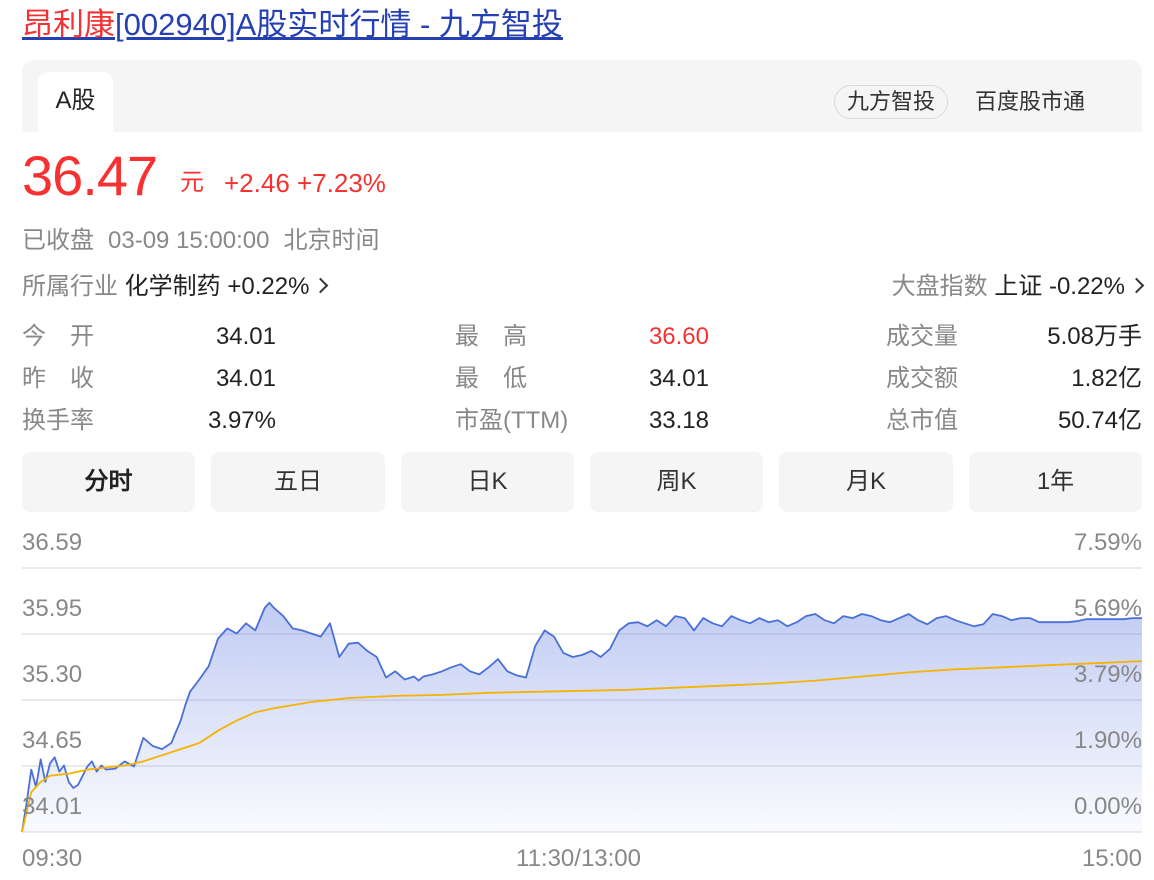 This screenshot has height=880, width=1154. What do you see at coordinates (1107, 542) in the screenshot?
I see `y-right-tick: 7.59%` at bounding box center [1107, 542].